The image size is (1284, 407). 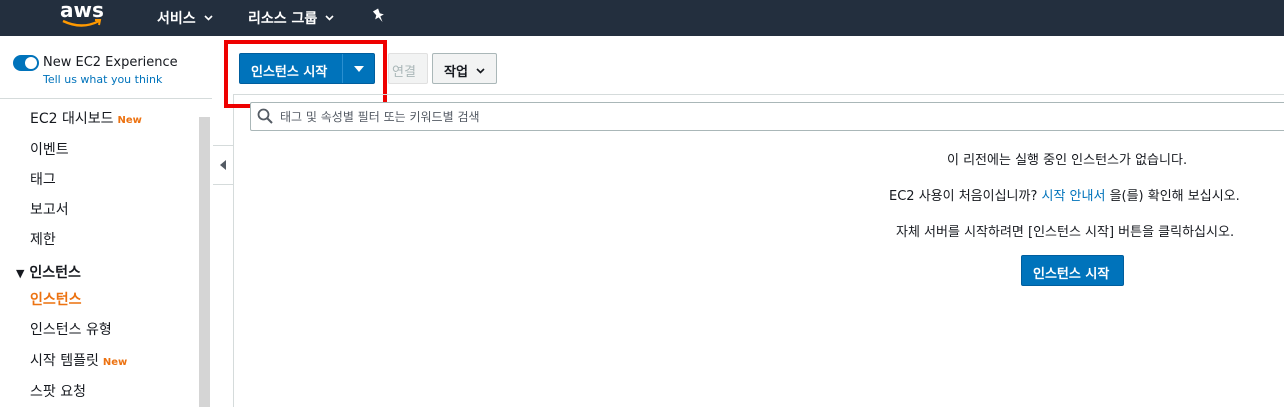 I want to click on sidebar-item-instance-types: 인스턴스 유형, so click(x=71, y=329).